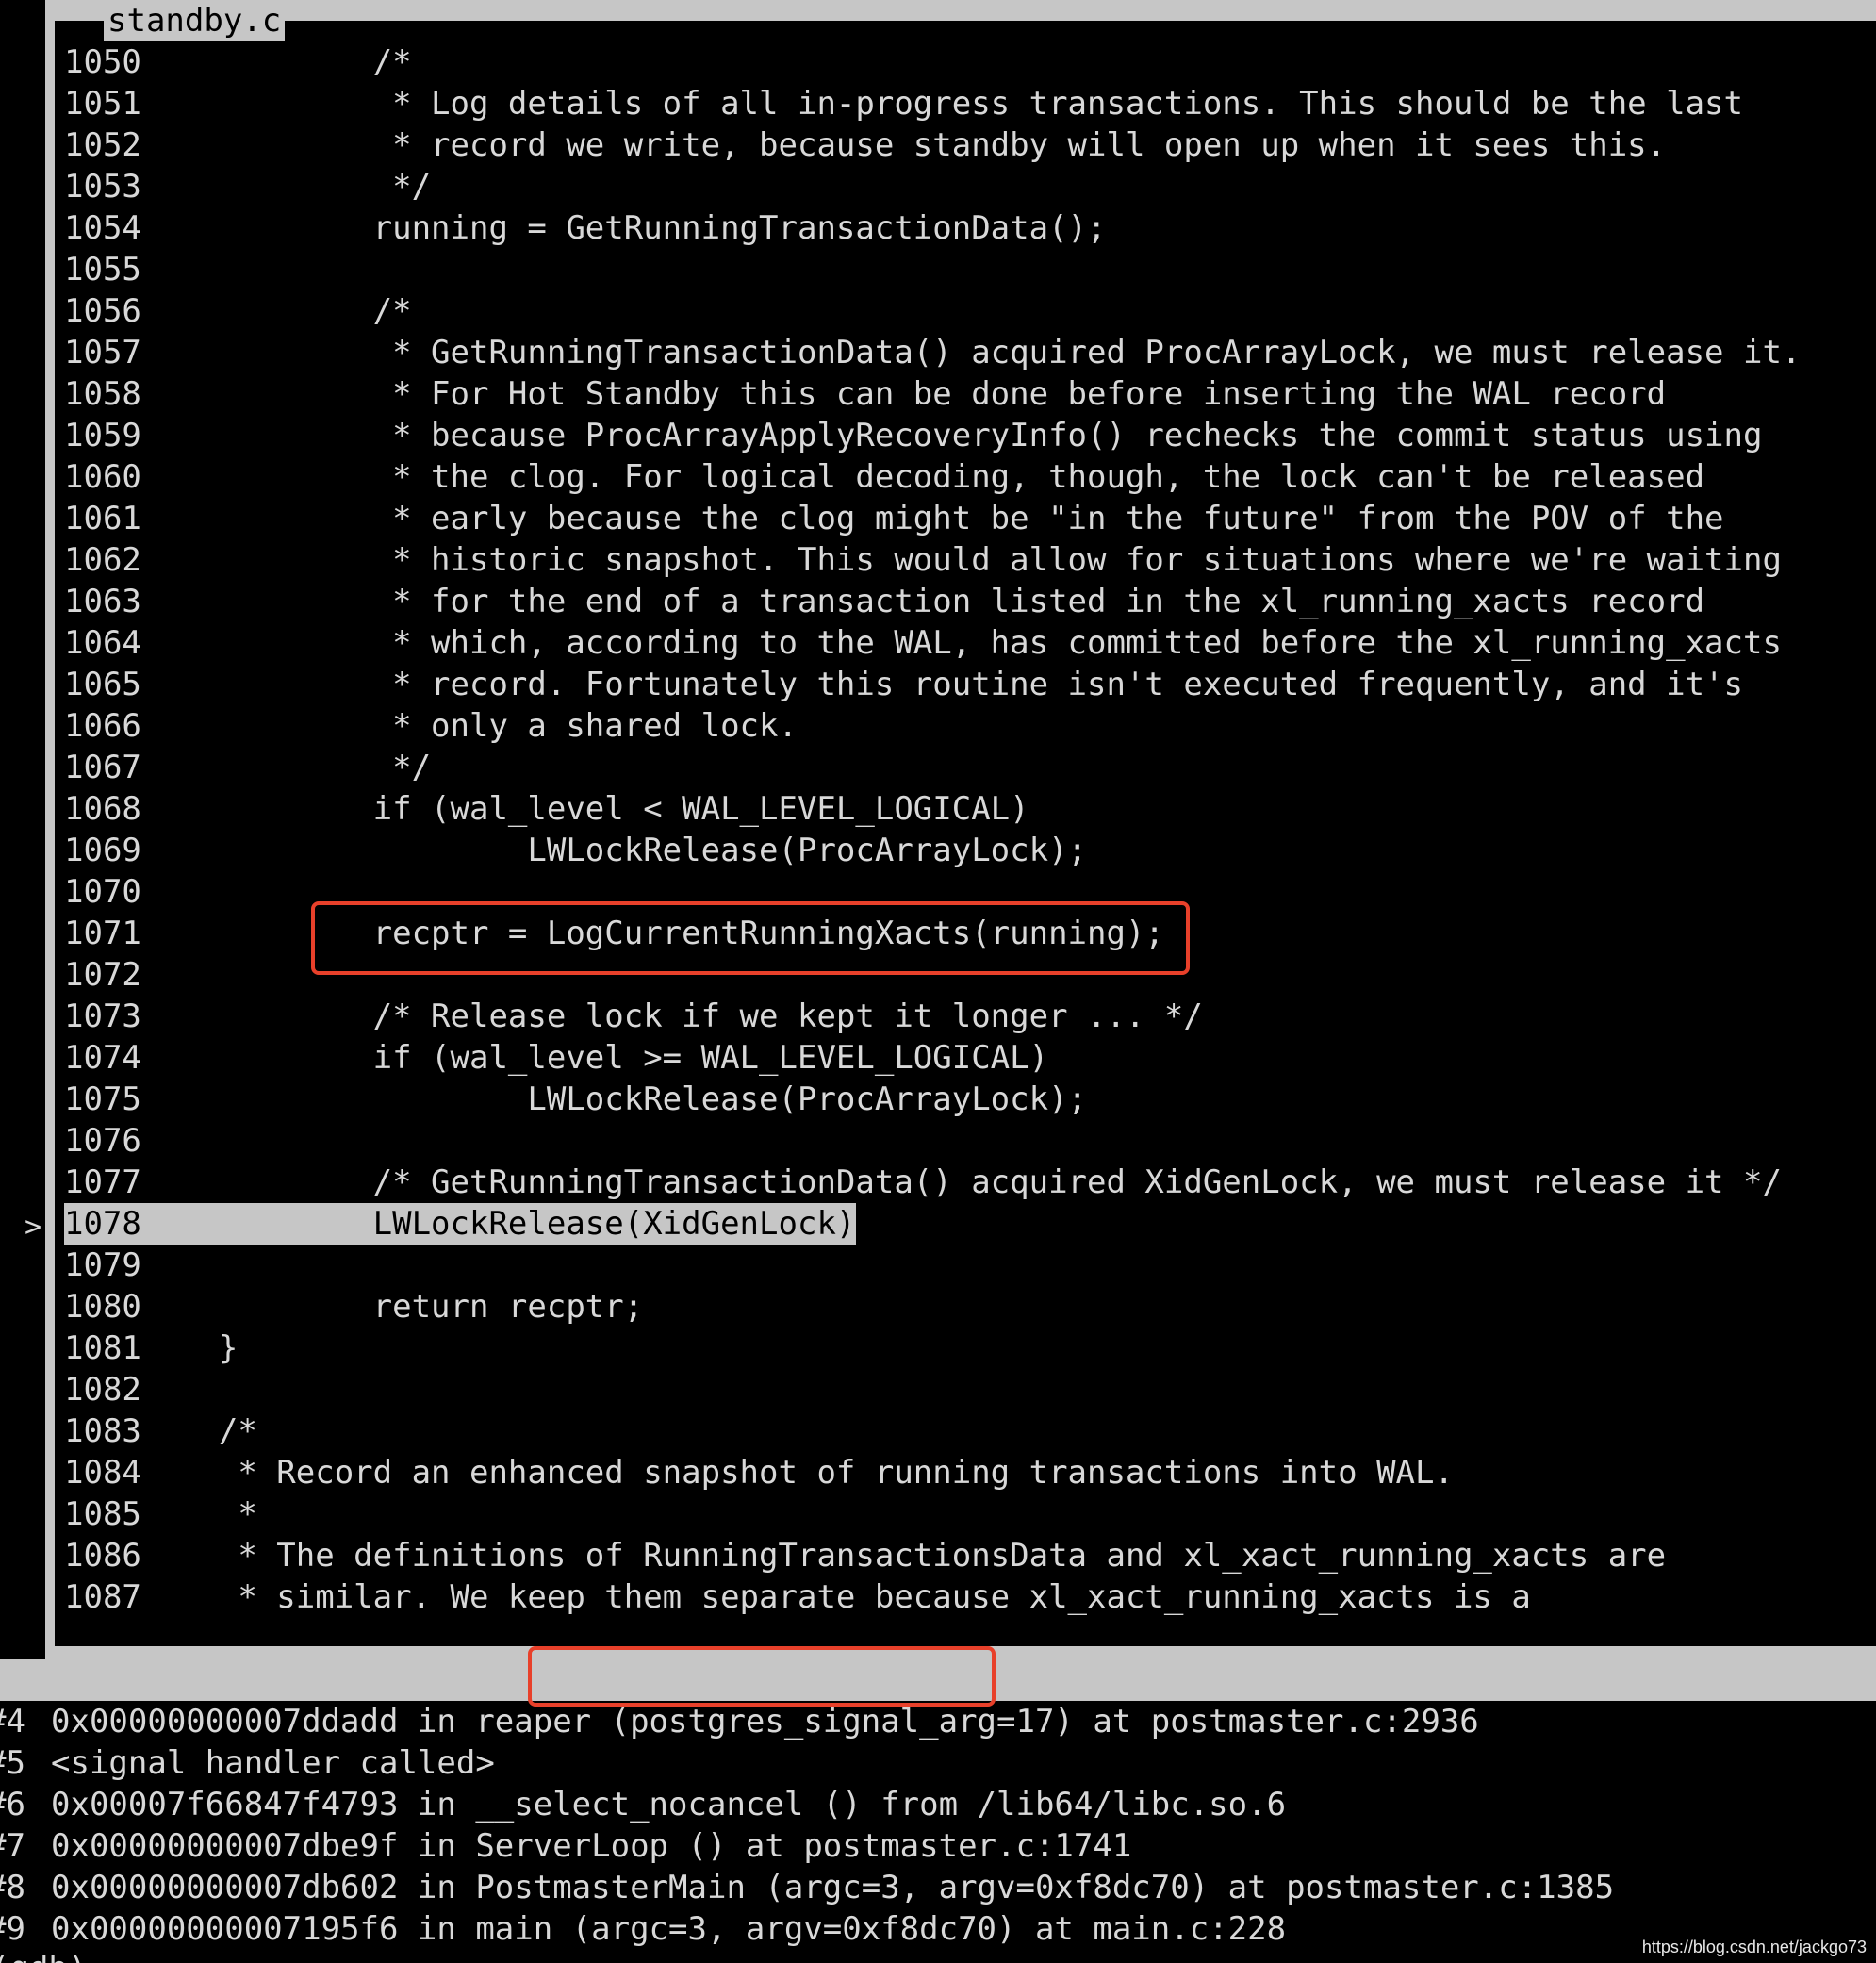 The width and height of the screenshot is (1876, 1963). What do you see at coordinates (102, 1473) in the screenshot?
I see `line-number: 1084` at bounding box center [102, 1473].